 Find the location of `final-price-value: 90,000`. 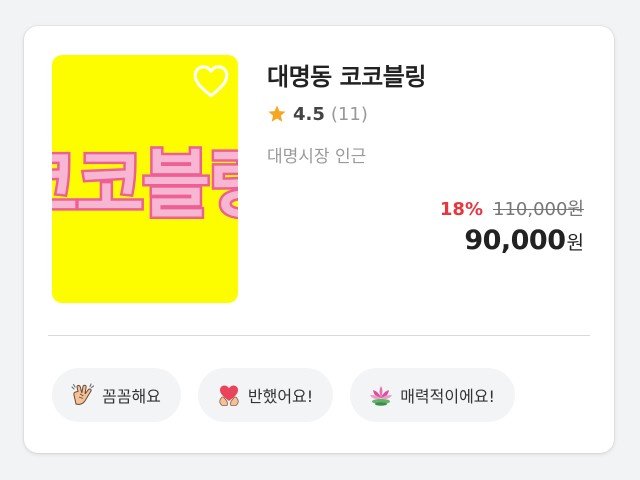

final-price-value: 90,000 is located at coordinates (515, 240).